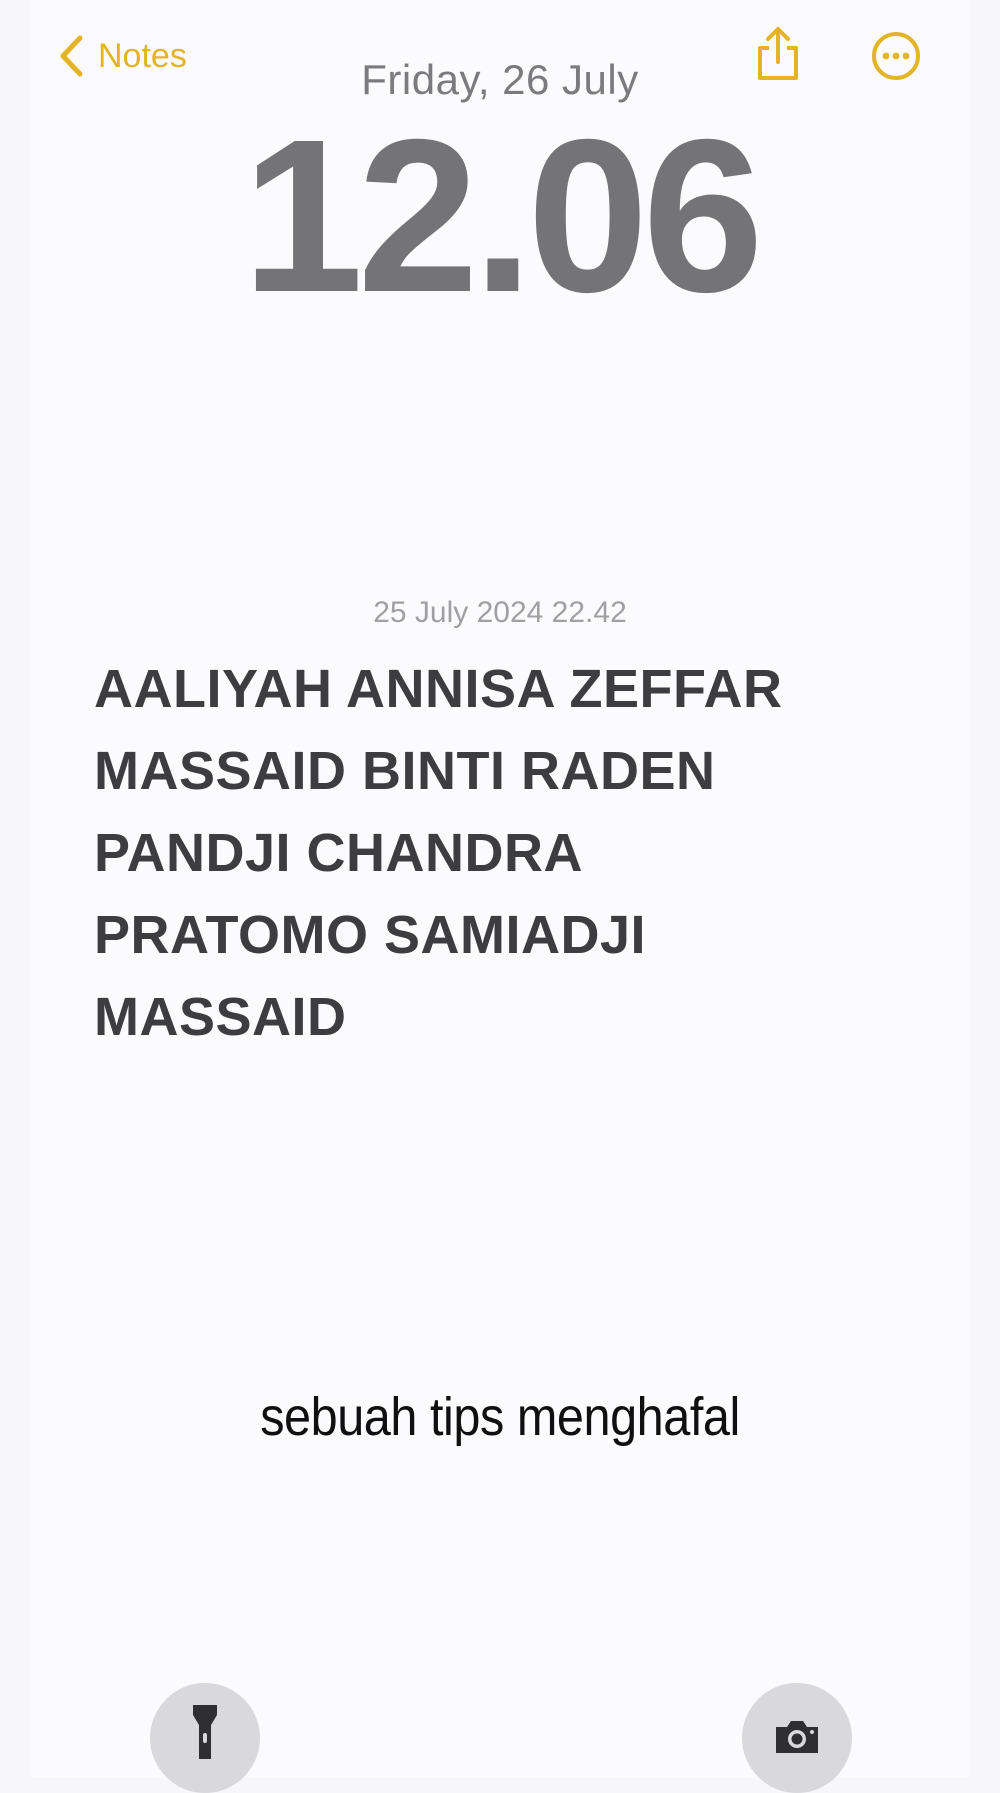 Image resolution: width=1000 pixels, height=1793 pixels. What do you see at coordinates (503, 216) in the screenshot?
I see `lock-screen-time: 12.06` at bounding box center [503, 216].